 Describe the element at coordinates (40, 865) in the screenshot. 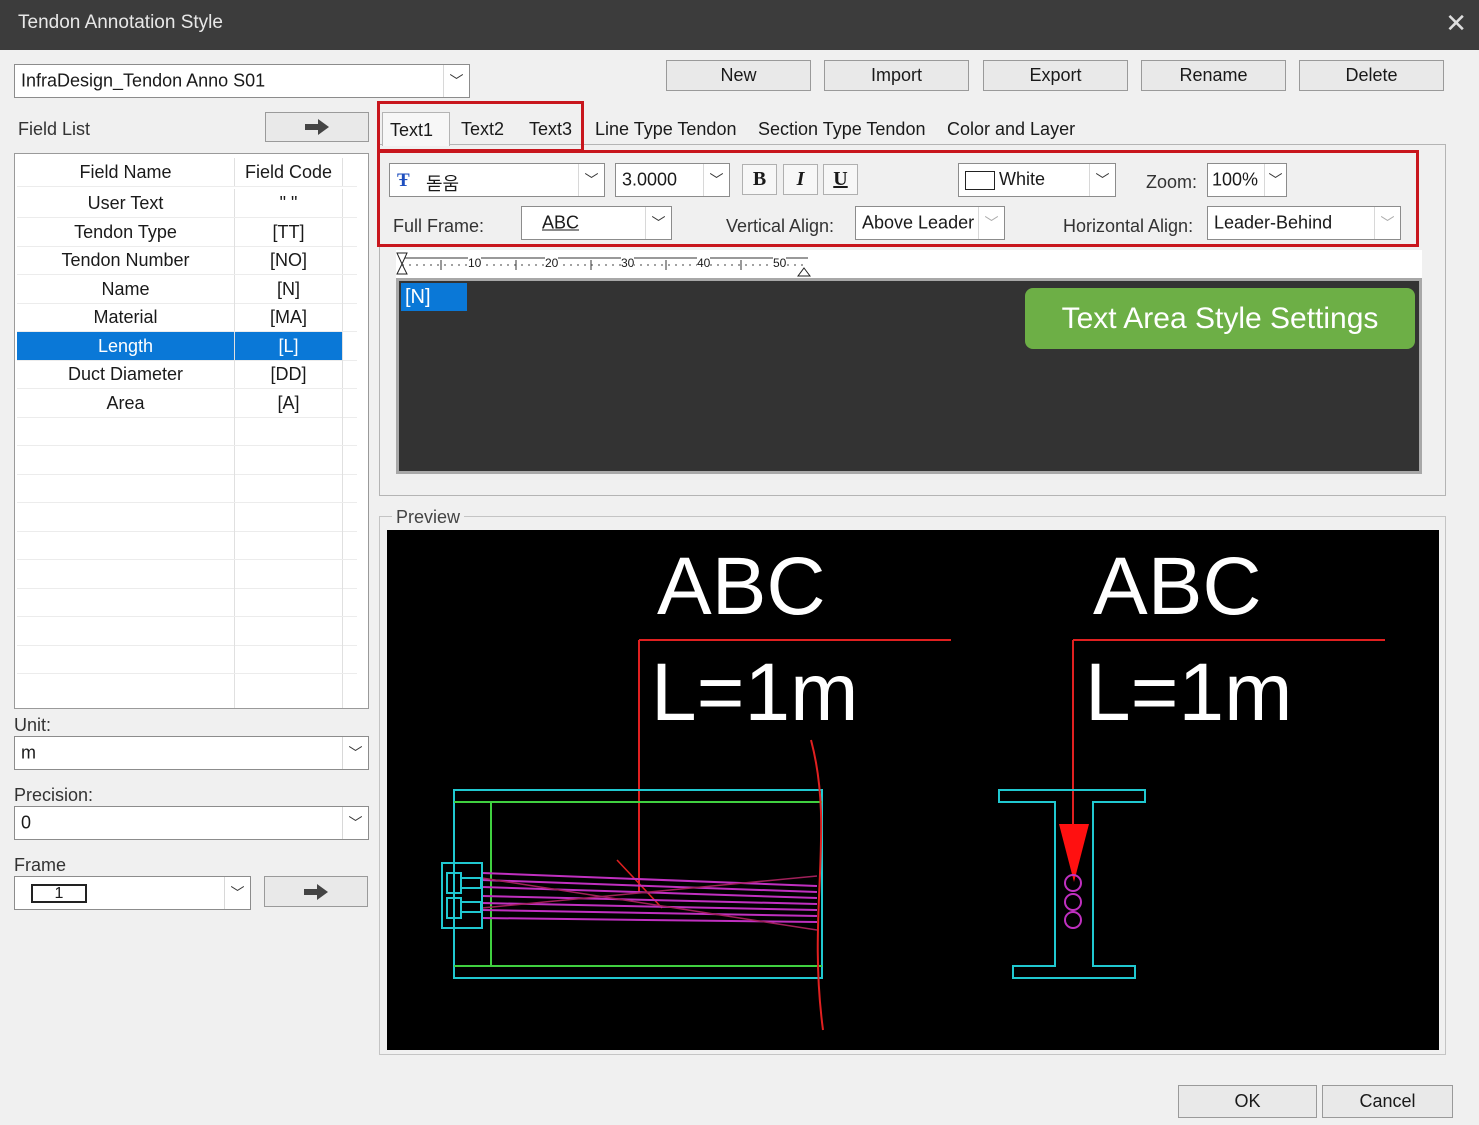

I see `frame-label: Frame` at that location.